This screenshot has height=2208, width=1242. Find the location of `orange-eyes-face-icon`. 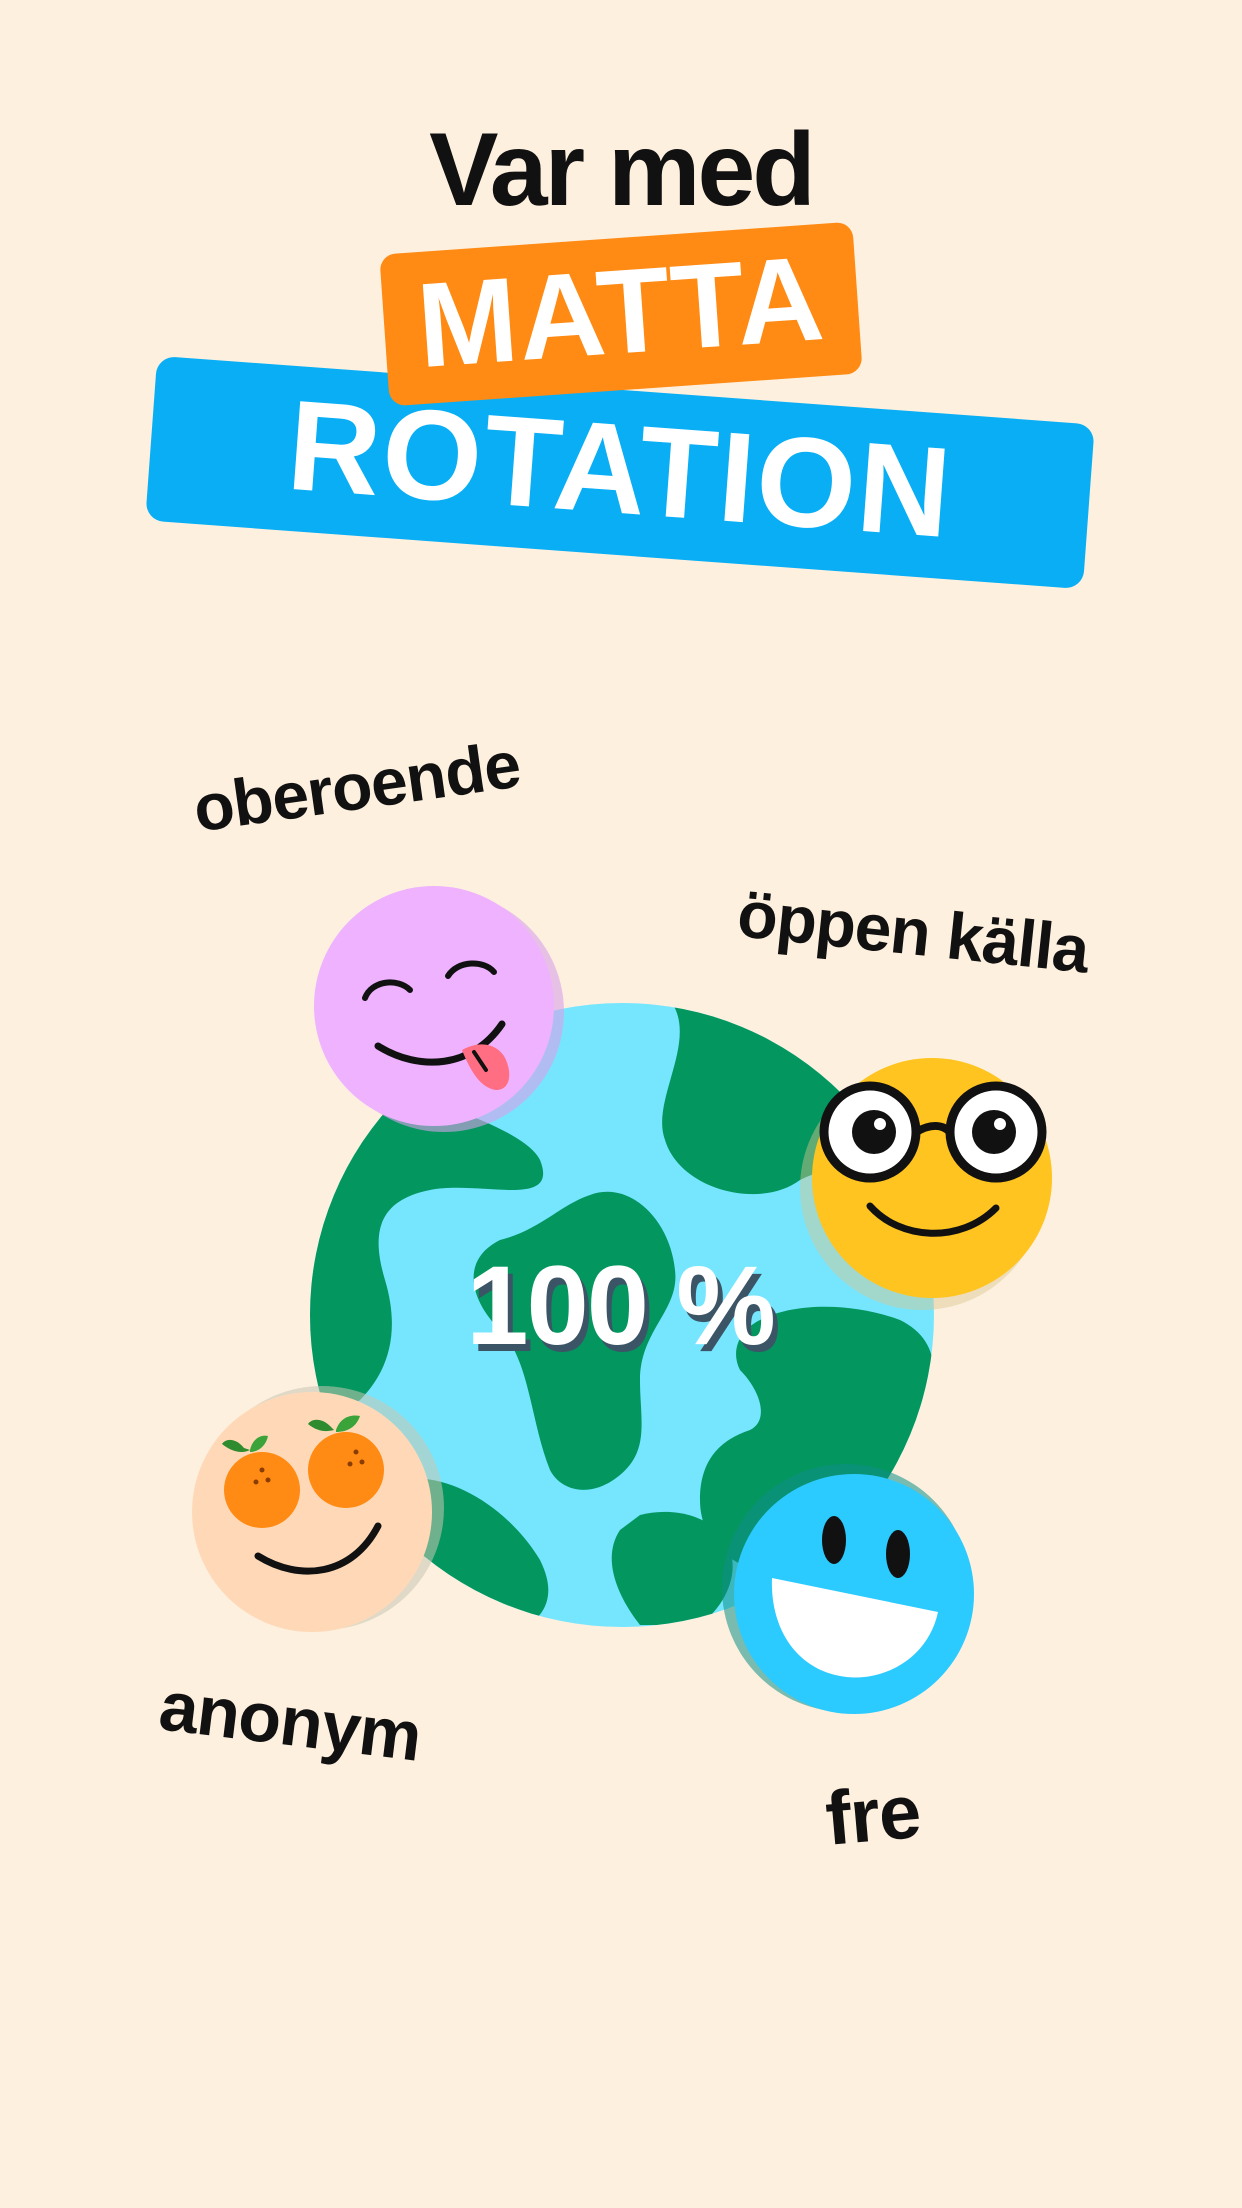

orange-eyes-face-icon is located at coordinates (318, 1509).